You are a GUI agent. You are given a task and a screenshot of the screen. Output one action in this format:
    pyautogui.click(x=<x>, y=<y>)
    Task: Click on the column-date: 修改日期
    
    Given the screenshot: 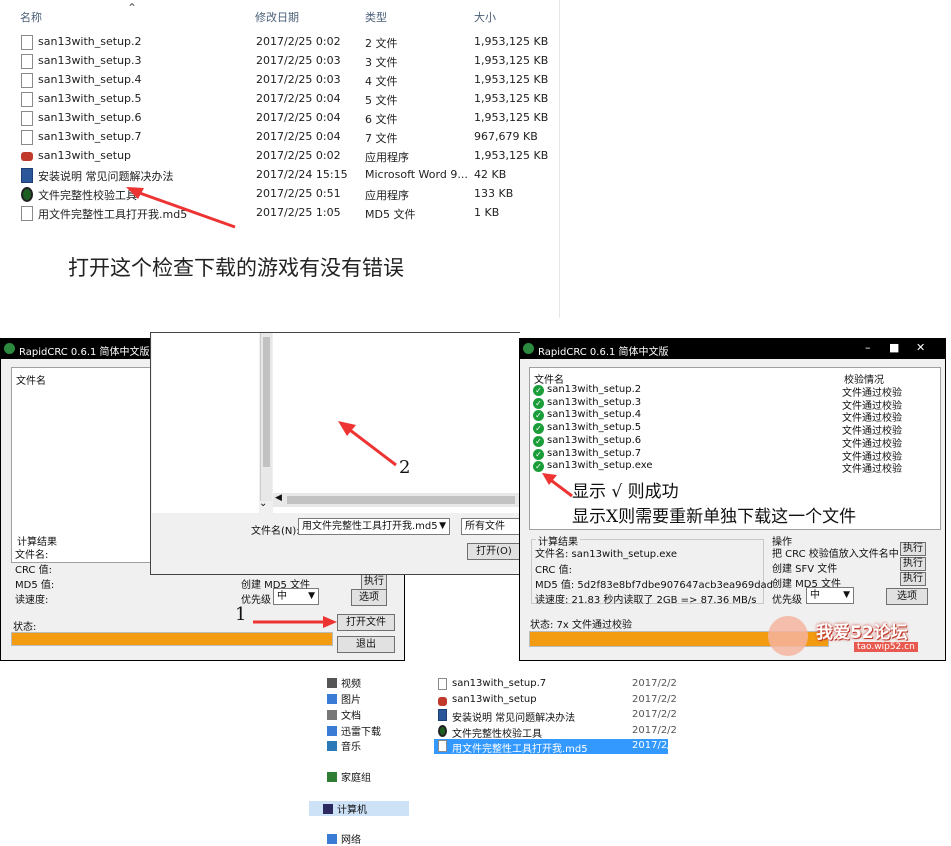 What is the action you would take?
    pyautogui.click(x=277, y=17)
    